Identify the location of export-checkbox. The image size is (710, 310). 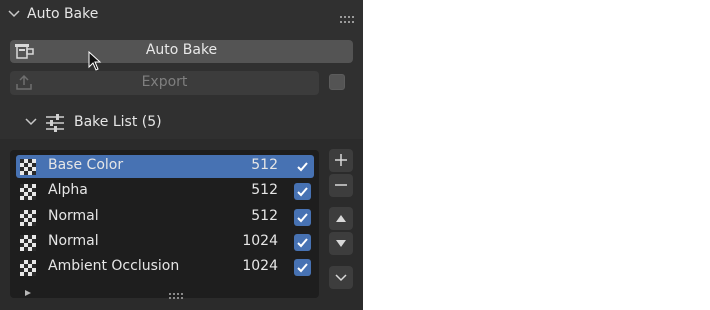
(337, 82).